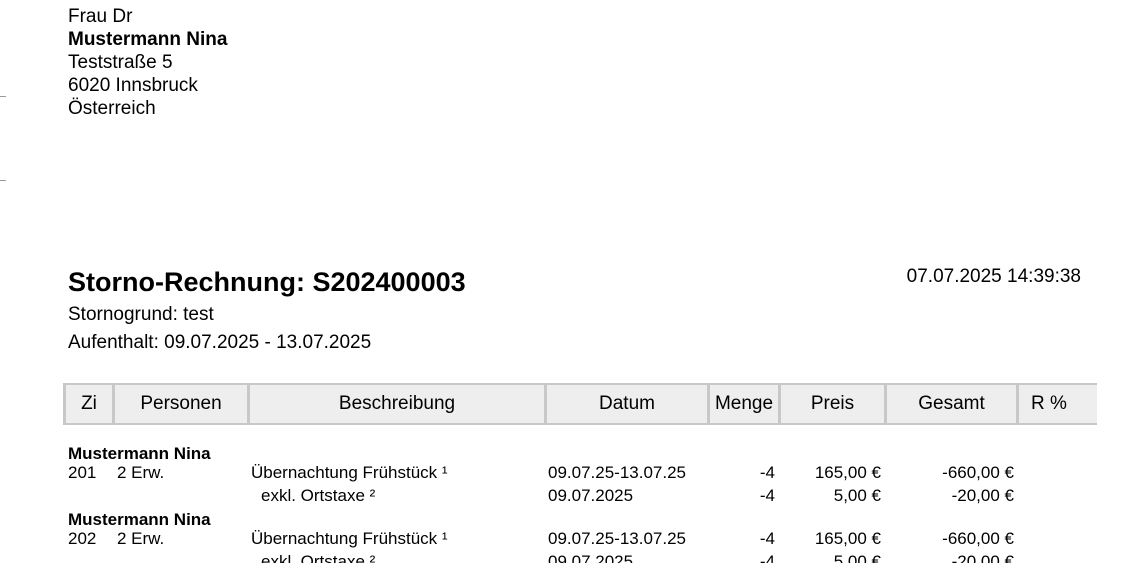  Describe the element at coordinates (88, 404) in the screenshot. I see `column-header-zi: Zi` at that location.